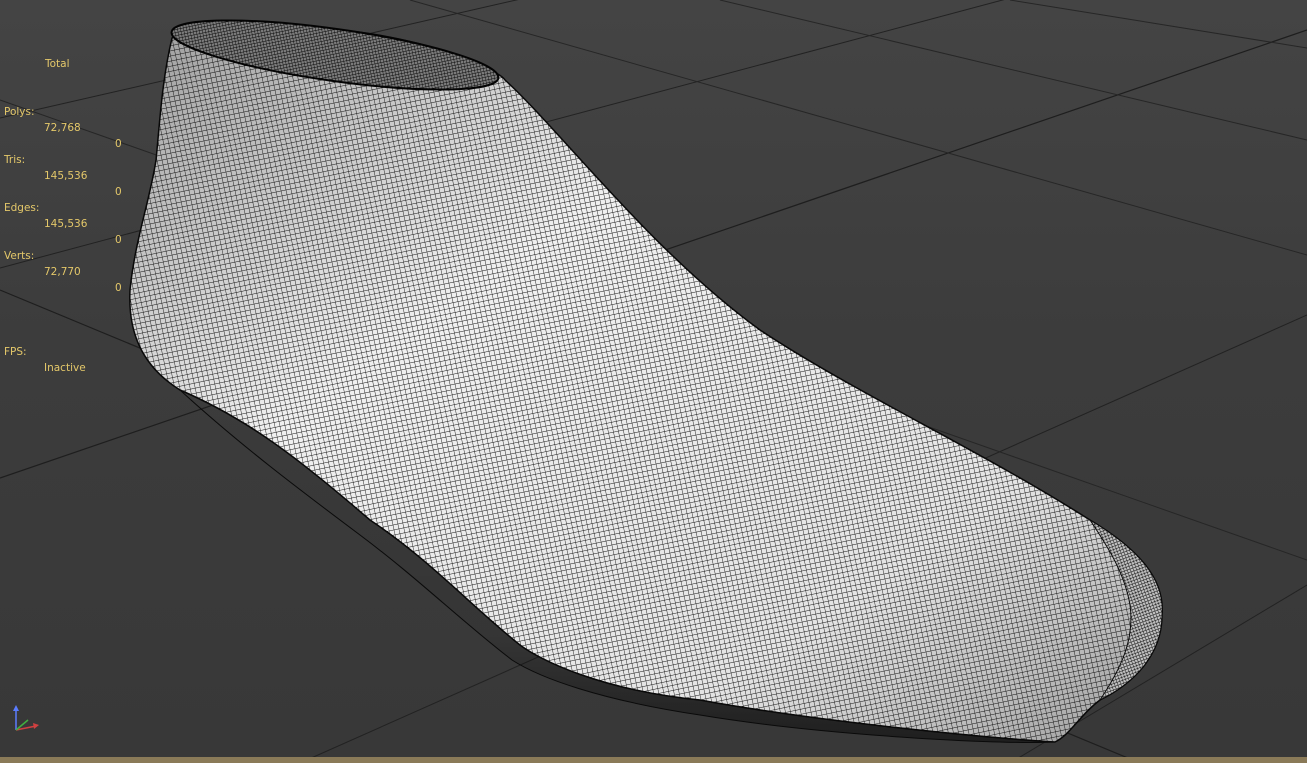 The width and height of the screenshot is (1307, 763). What do you see at coordinates (15, 160) in the screenshot?
I see `stats-label: Tris:` at bounding box center [15, 160].